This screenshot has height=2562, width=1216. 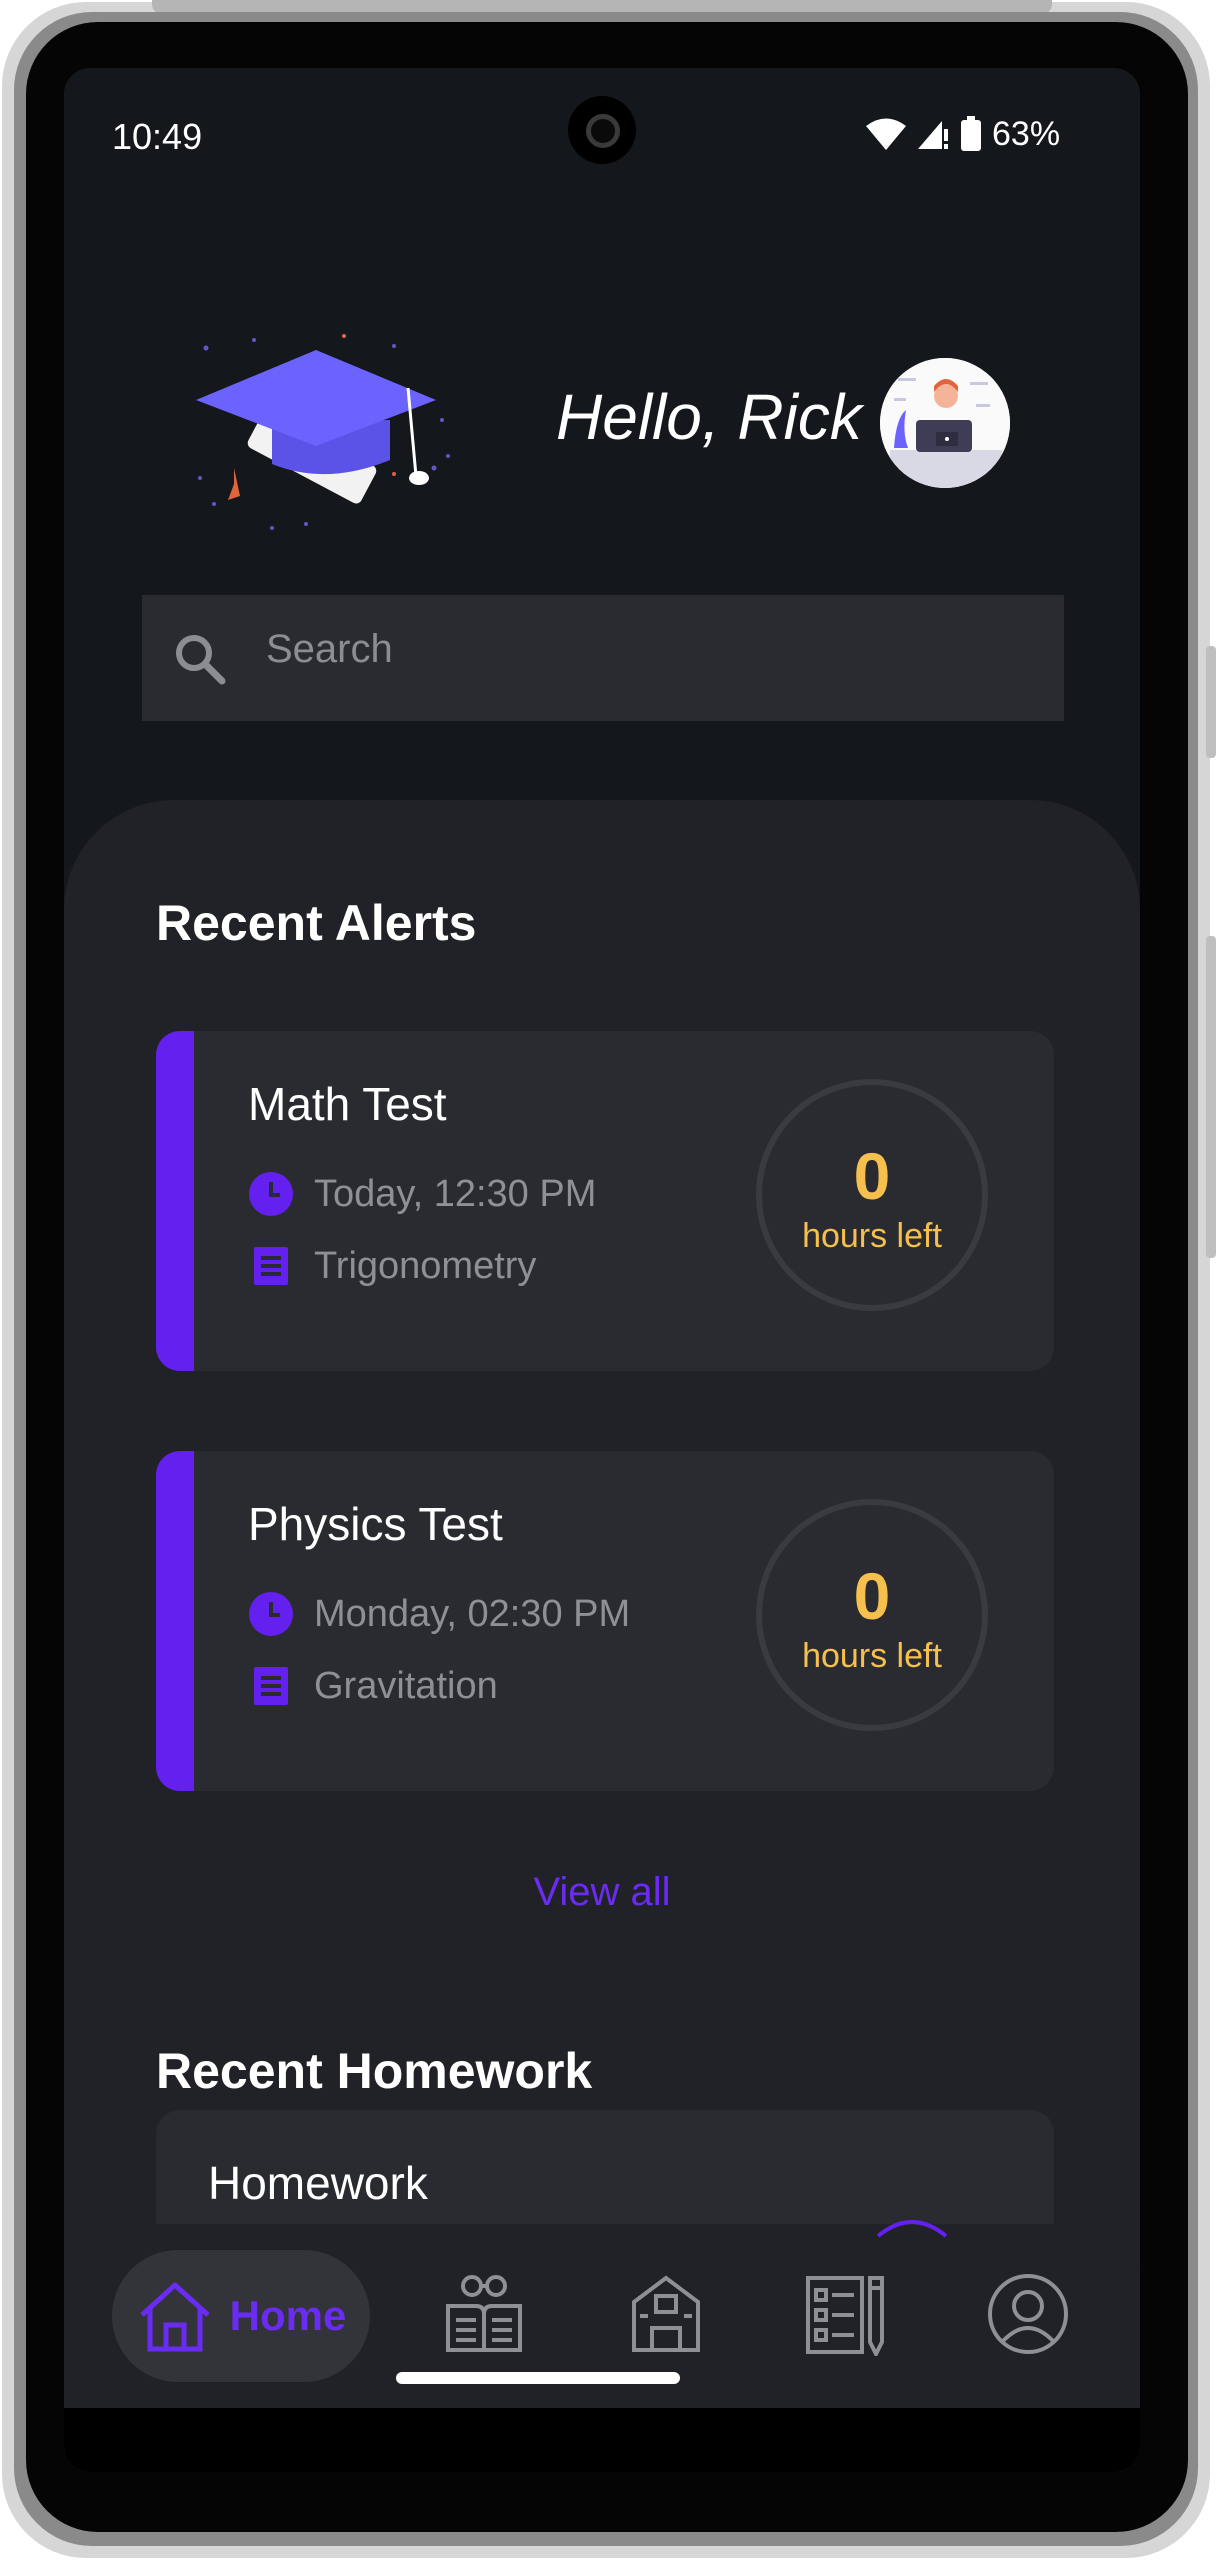 I want to click on signal-icon, so click(x=933, y=135).